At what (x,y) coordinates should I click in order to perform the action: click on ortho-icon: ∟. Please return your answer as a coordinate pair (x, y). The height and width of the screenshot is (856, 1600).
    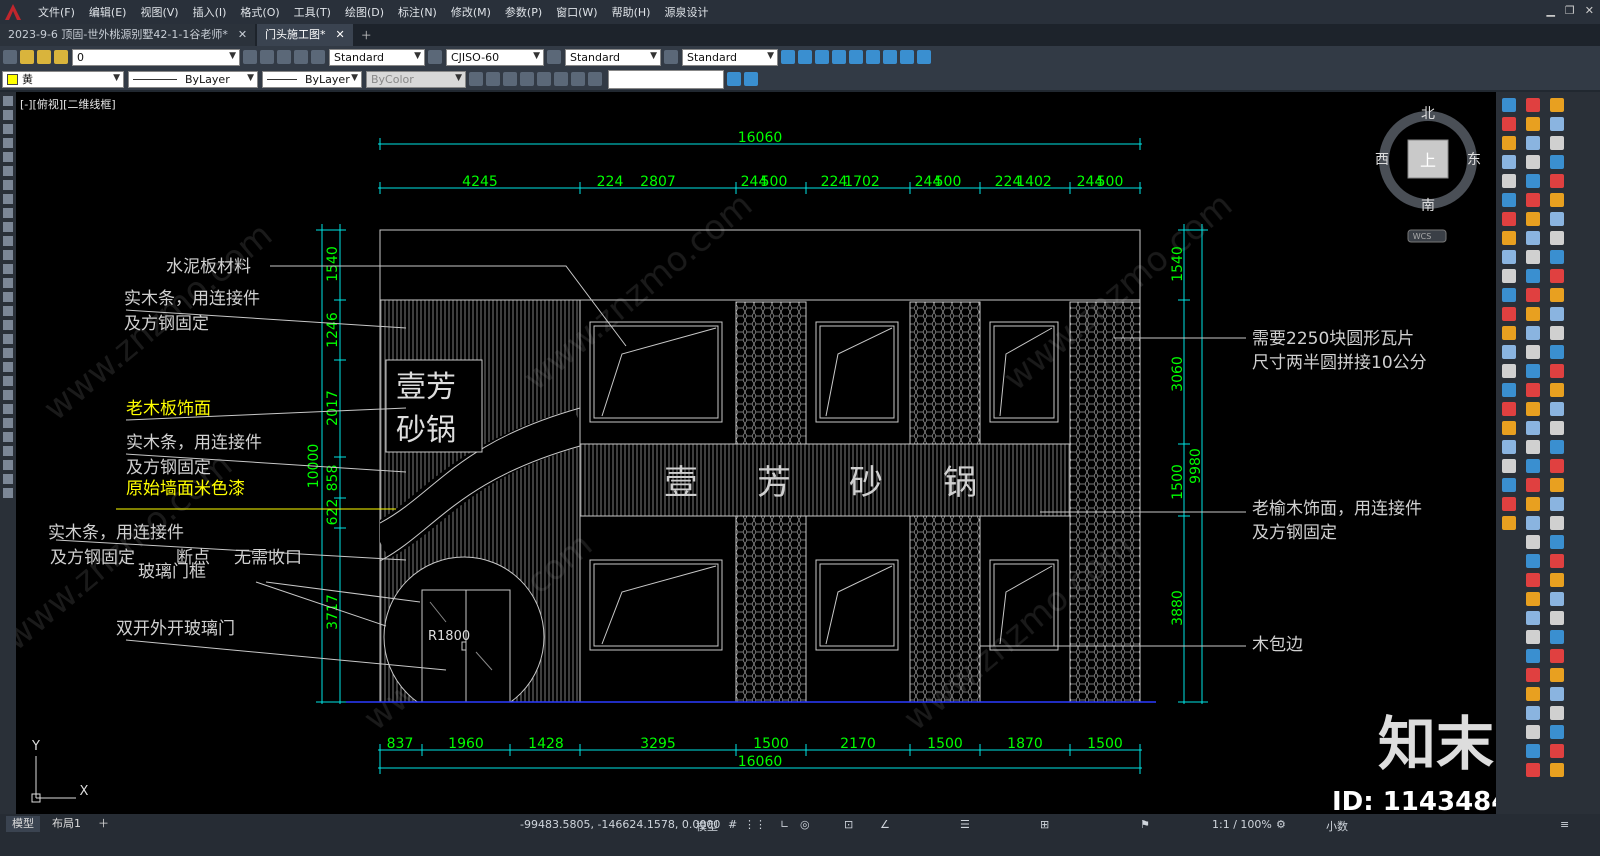
    Looking at the image, I should click on (784, 824).